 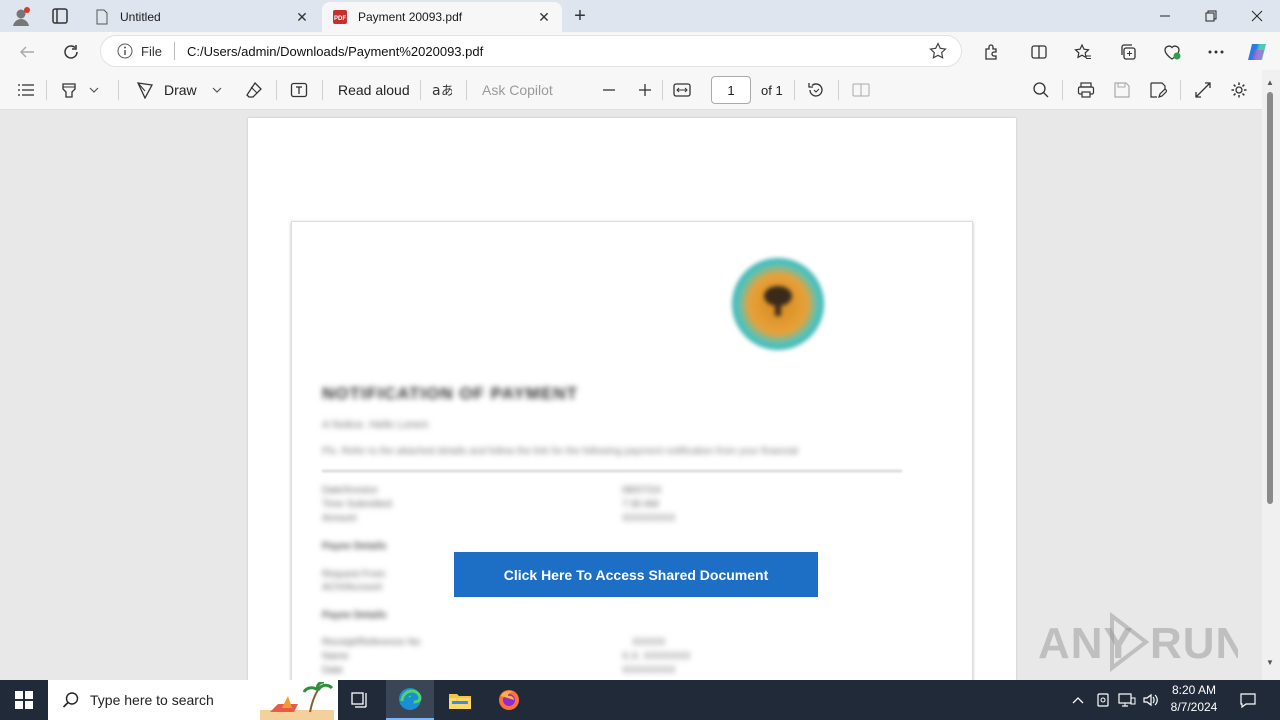 What do you see at coordinates (410, 700) in the screenshot?
I see `edge-taskbar-icon` at bounding box center [410, 700].